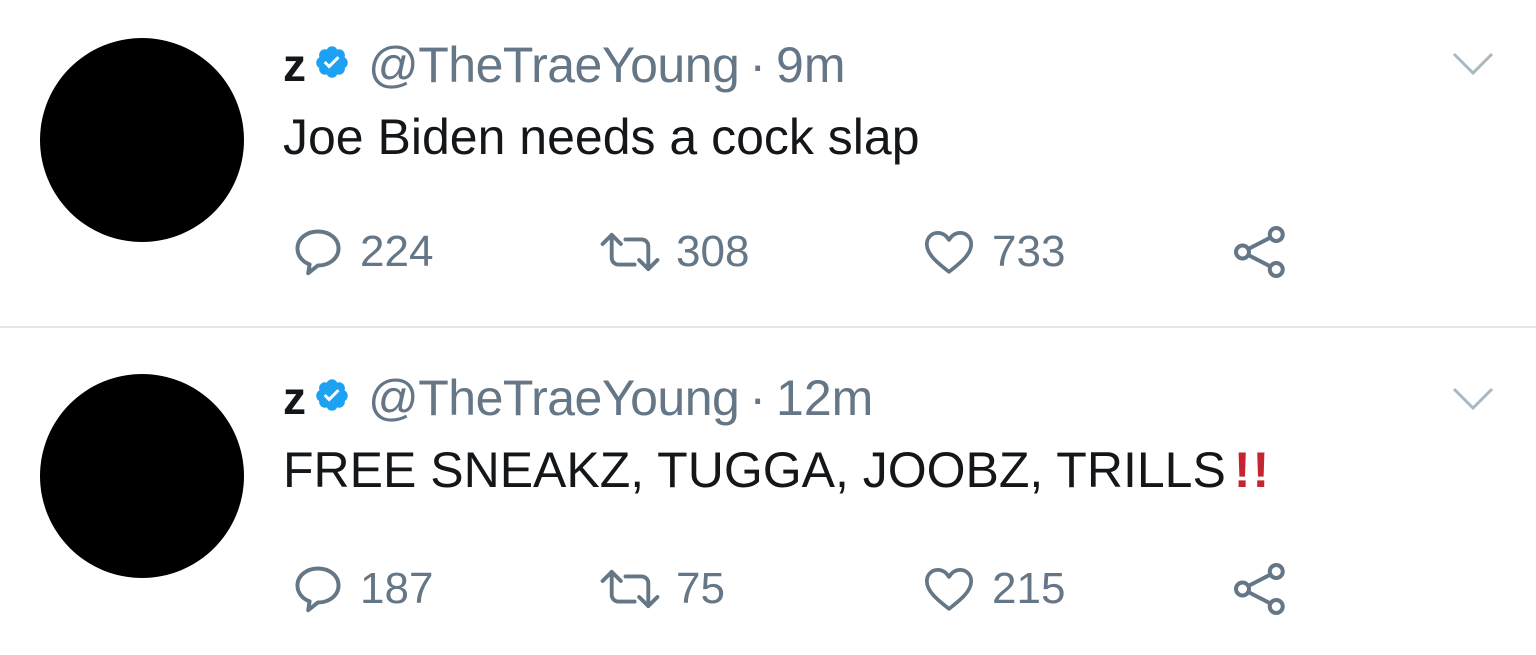 The height and width of the screenshot is (655, 1536). I want to click on retweet-button: 308, so click(673, 252).